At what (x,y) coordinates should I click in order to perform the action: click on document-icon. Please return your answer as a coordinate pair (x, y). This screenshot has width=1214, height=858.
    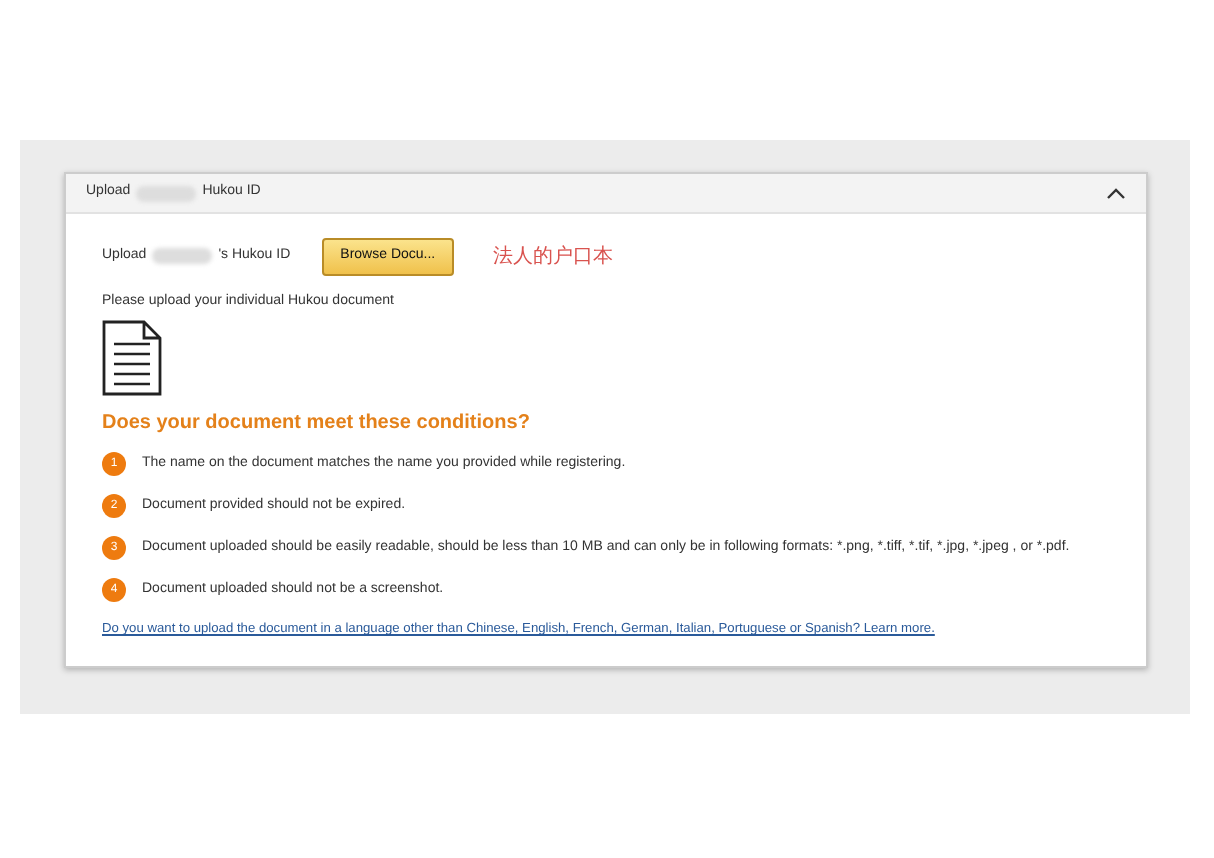
    Looking at the image, I should click on (132, 358).